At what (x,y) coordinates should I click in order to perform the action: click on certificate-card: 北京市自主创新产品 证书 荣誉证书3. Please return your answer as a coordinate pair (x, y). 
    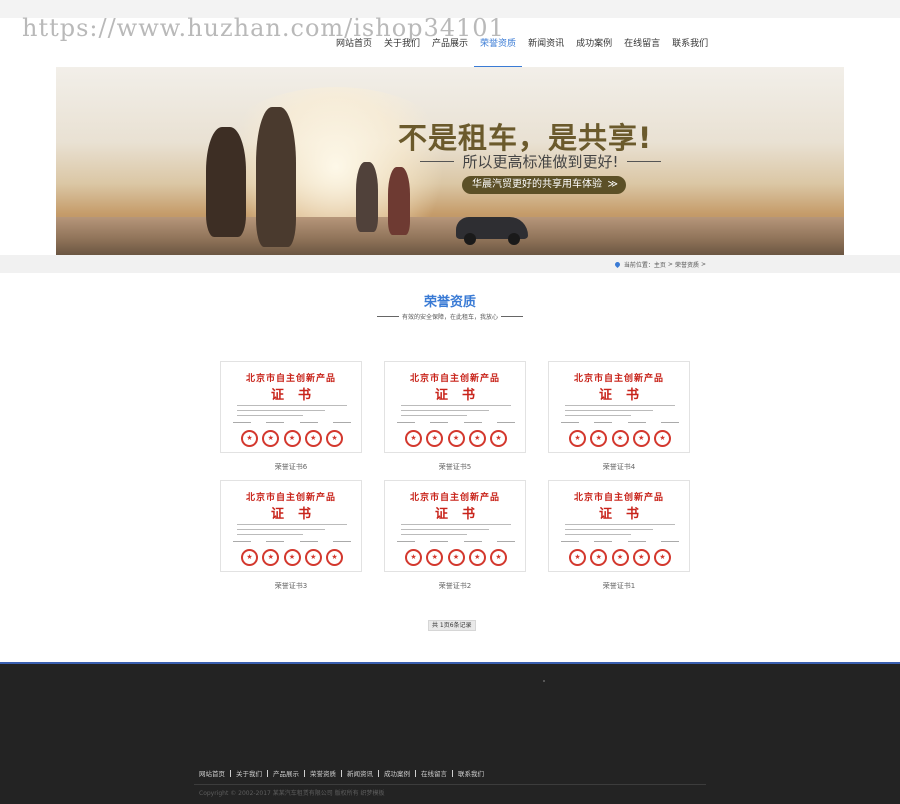
    Looking at the image, I should click on (291, 535).